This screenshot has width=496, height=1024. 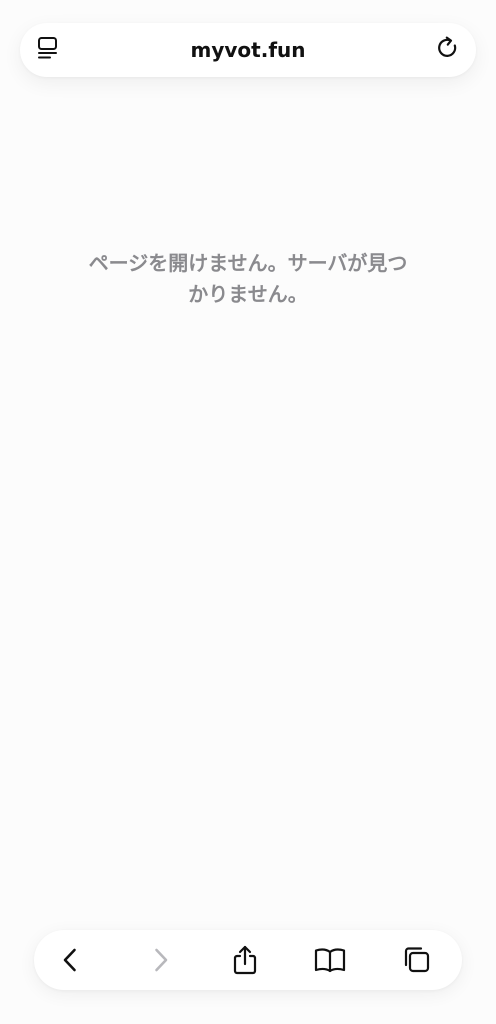 I want to click on page-menu-icon, so click(x=48, y=50).